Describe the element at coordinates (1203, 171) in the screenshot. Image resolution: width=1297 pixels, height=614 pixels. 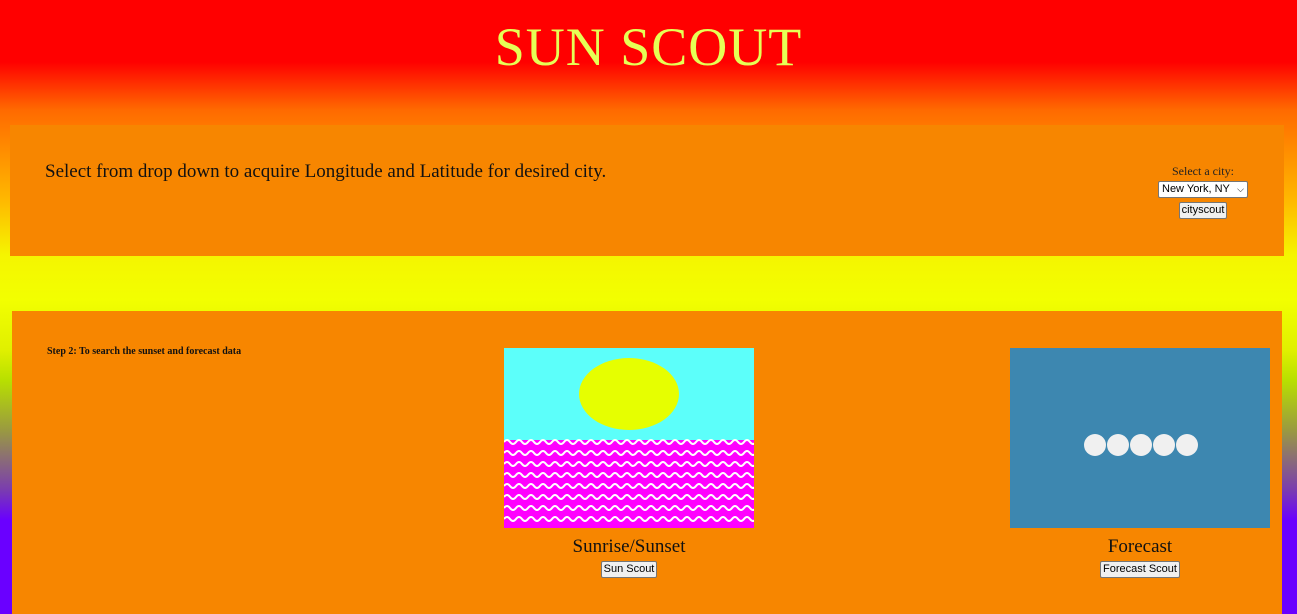
I see `city-select-label: Select a city:` at that location.